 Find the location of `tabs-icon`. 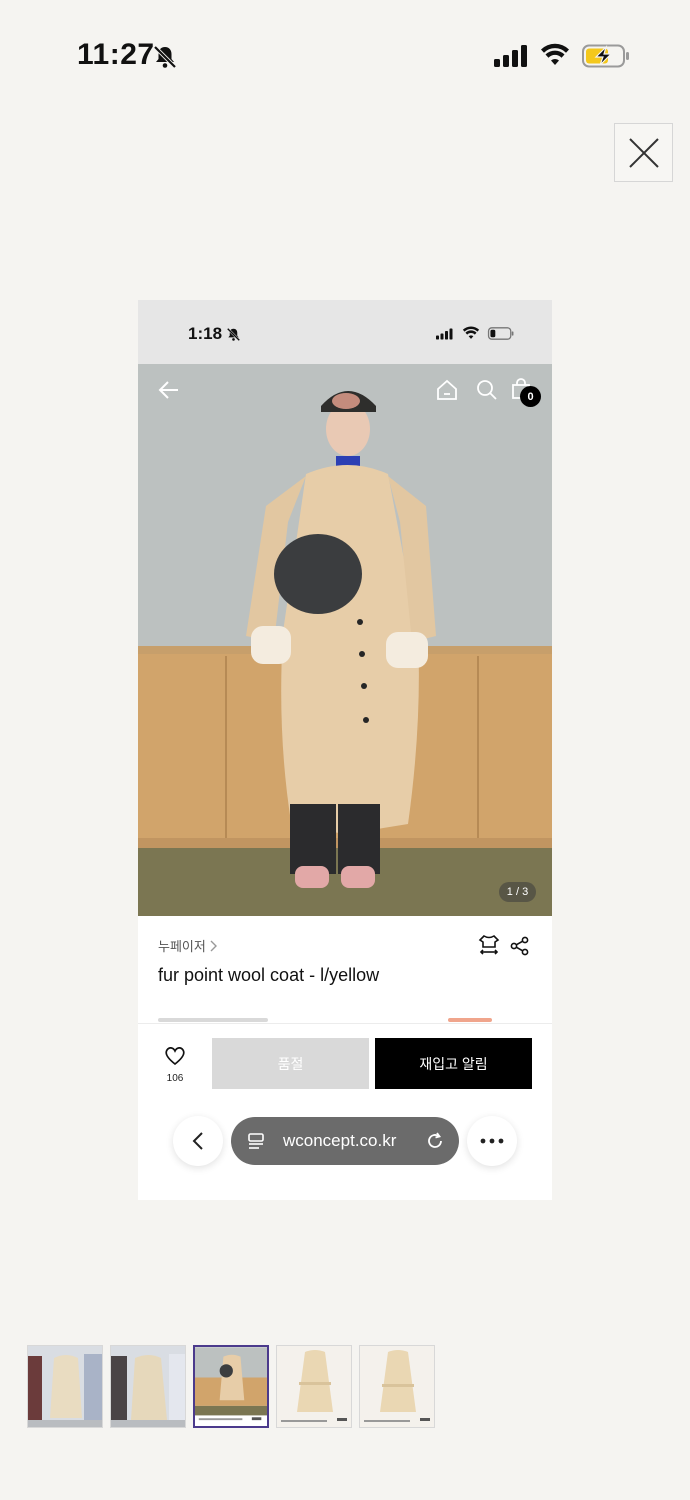

tabs-icon is located at coordinates (256, 1141).